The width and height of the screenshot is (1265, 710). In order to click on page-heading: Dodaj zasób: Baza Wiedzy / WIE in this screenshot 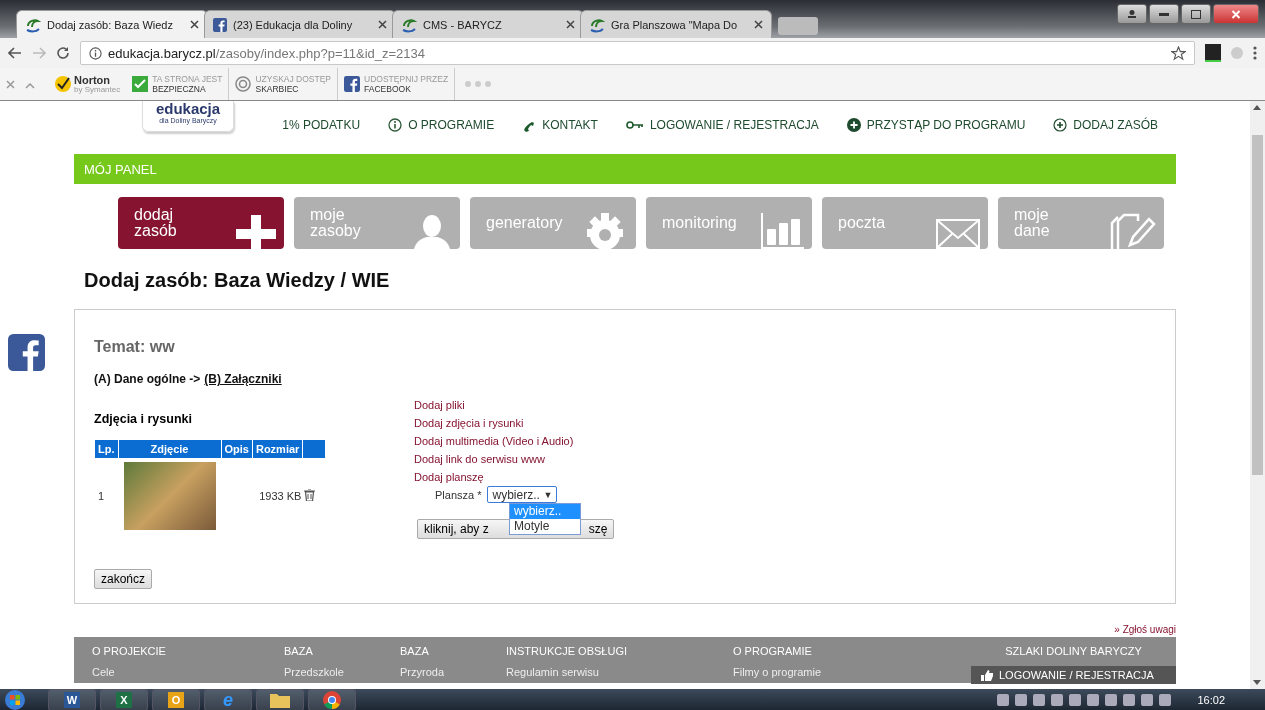, I will do `click(237, 281)`.